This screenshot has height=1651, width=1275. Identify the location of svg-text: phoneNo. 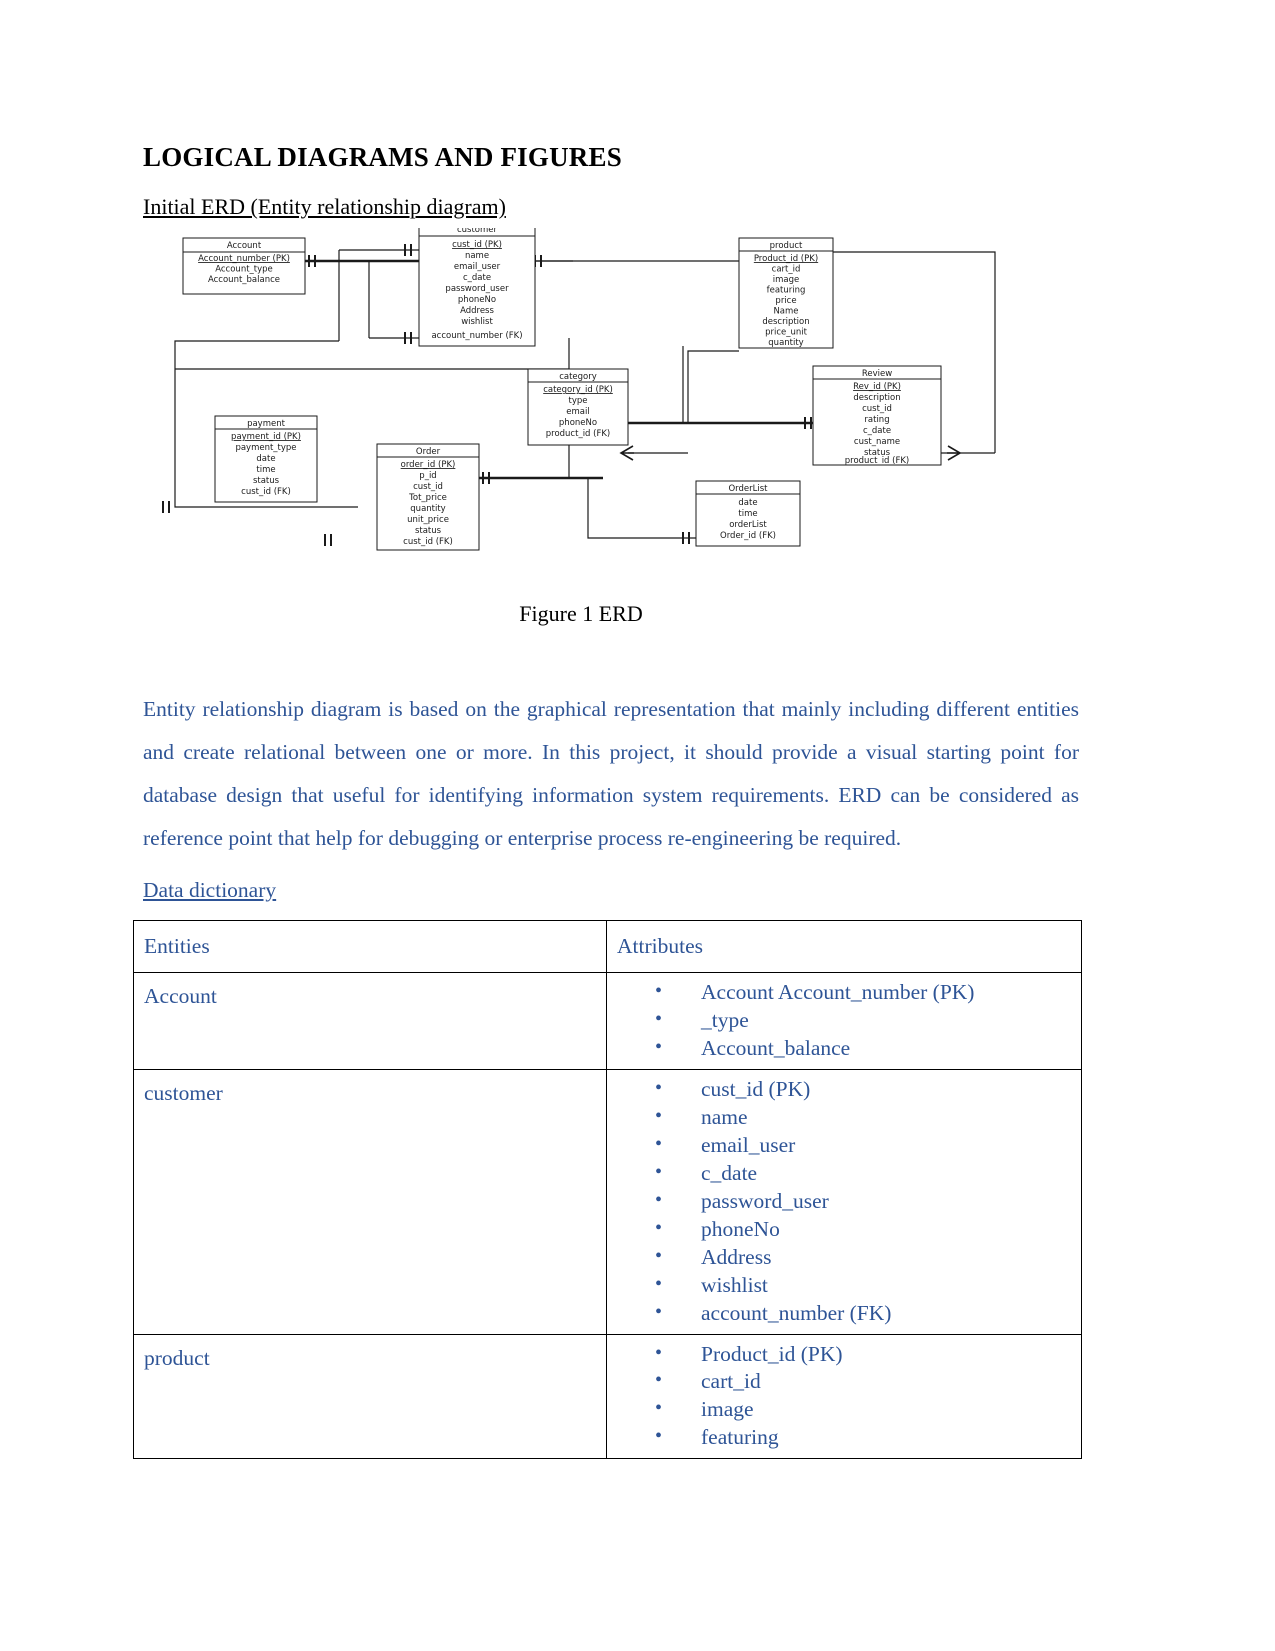
(578, 423).